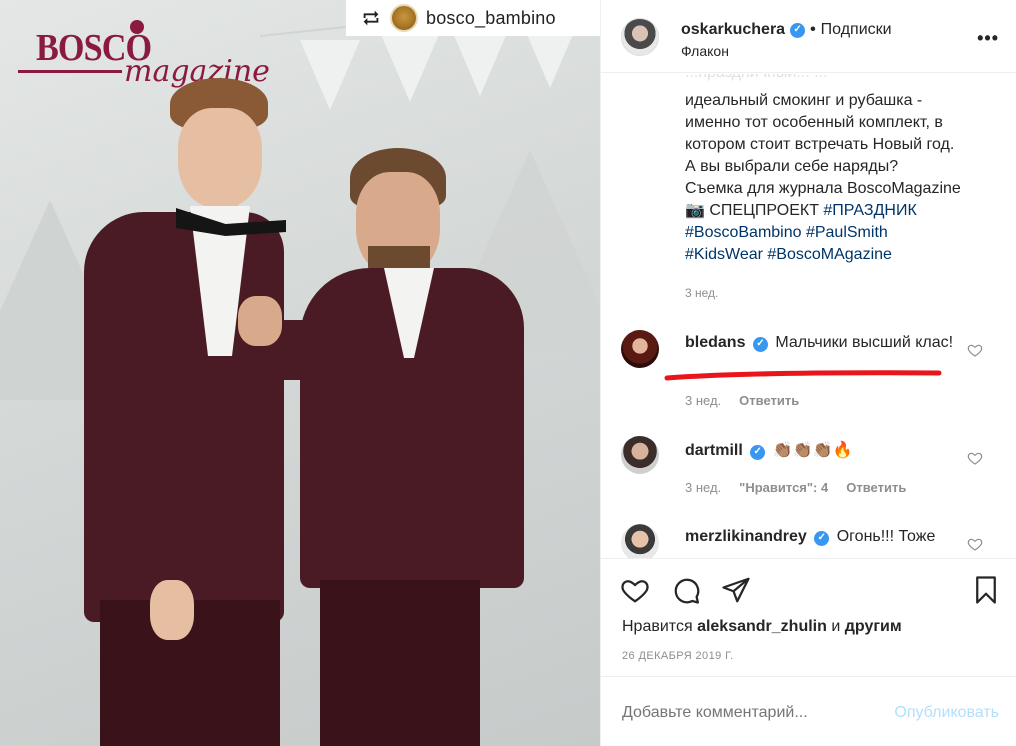 The image size is (1016, 746). What do you see at coordinates (657, 626) in the screenshot?
I see `likes-prefix: Нравится` at bounding box center [657, 626].